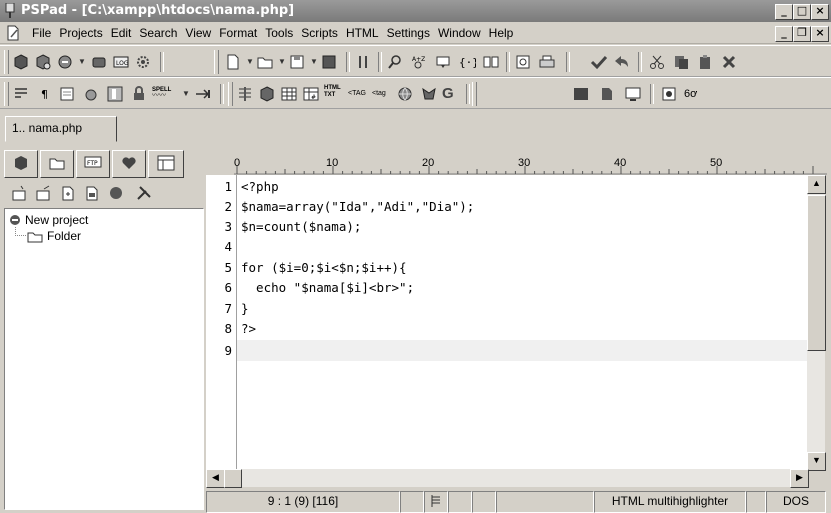 The image size is (831, 513). Describe the element at coordinates (405, 94) in the screenshot. I see `globe-browser-icon` at that location.